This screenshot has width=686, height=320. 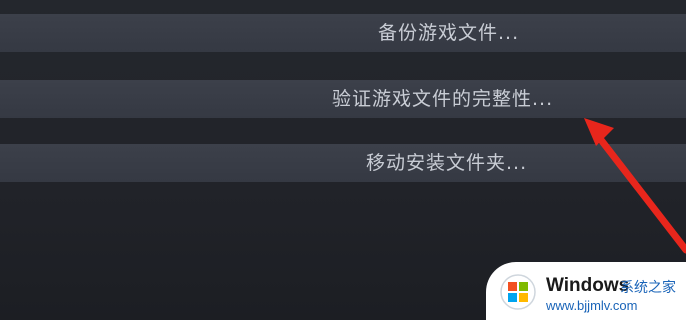 What do you see at coordinates (518, 292) in the screenshot?
I see `windows-logo-icon` at bounding box center [518, 292].